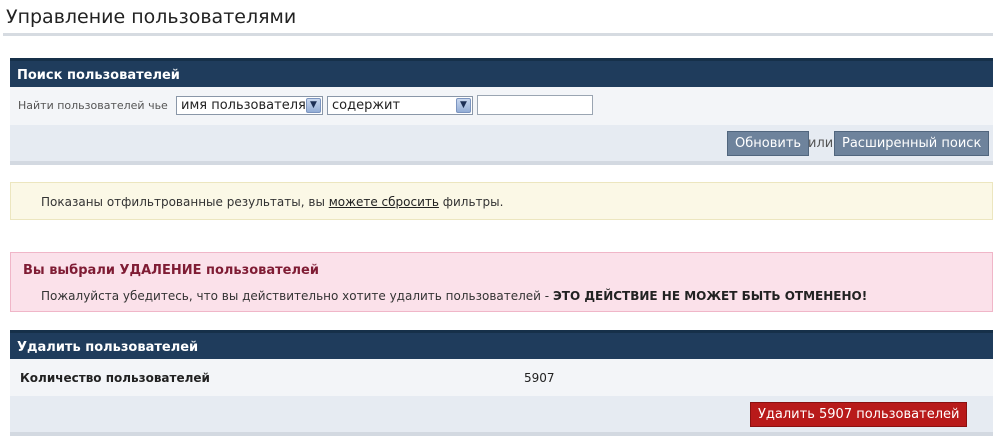  I want to click on search-field-select-value: имя пользователя, so click(243, 105).